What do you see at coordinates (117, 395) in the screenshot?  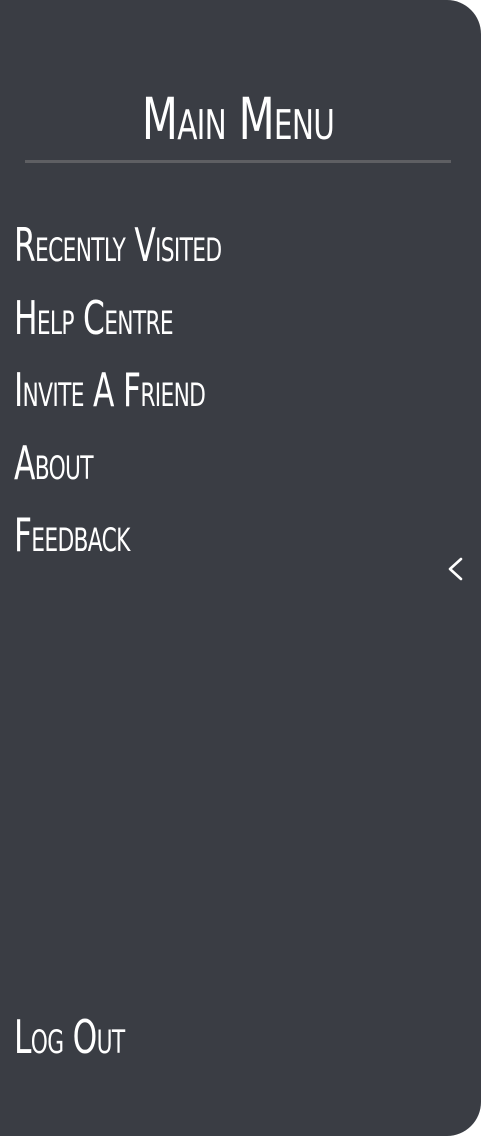 I see `menu-item-invite-a-friend: Invite A Friend` at bounding box center [117, 395].